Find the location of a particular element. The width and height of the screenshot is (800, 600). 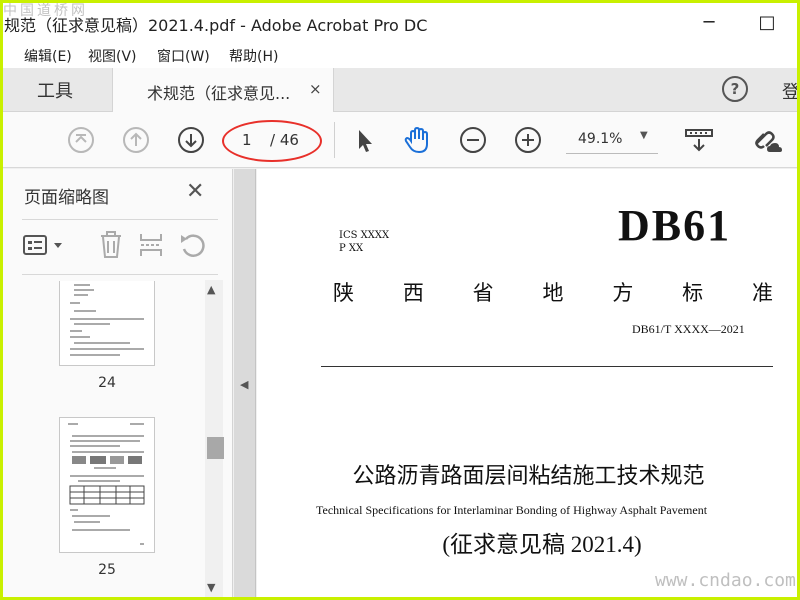

doc-province-char: 地 is located at coordinates (553, 293).